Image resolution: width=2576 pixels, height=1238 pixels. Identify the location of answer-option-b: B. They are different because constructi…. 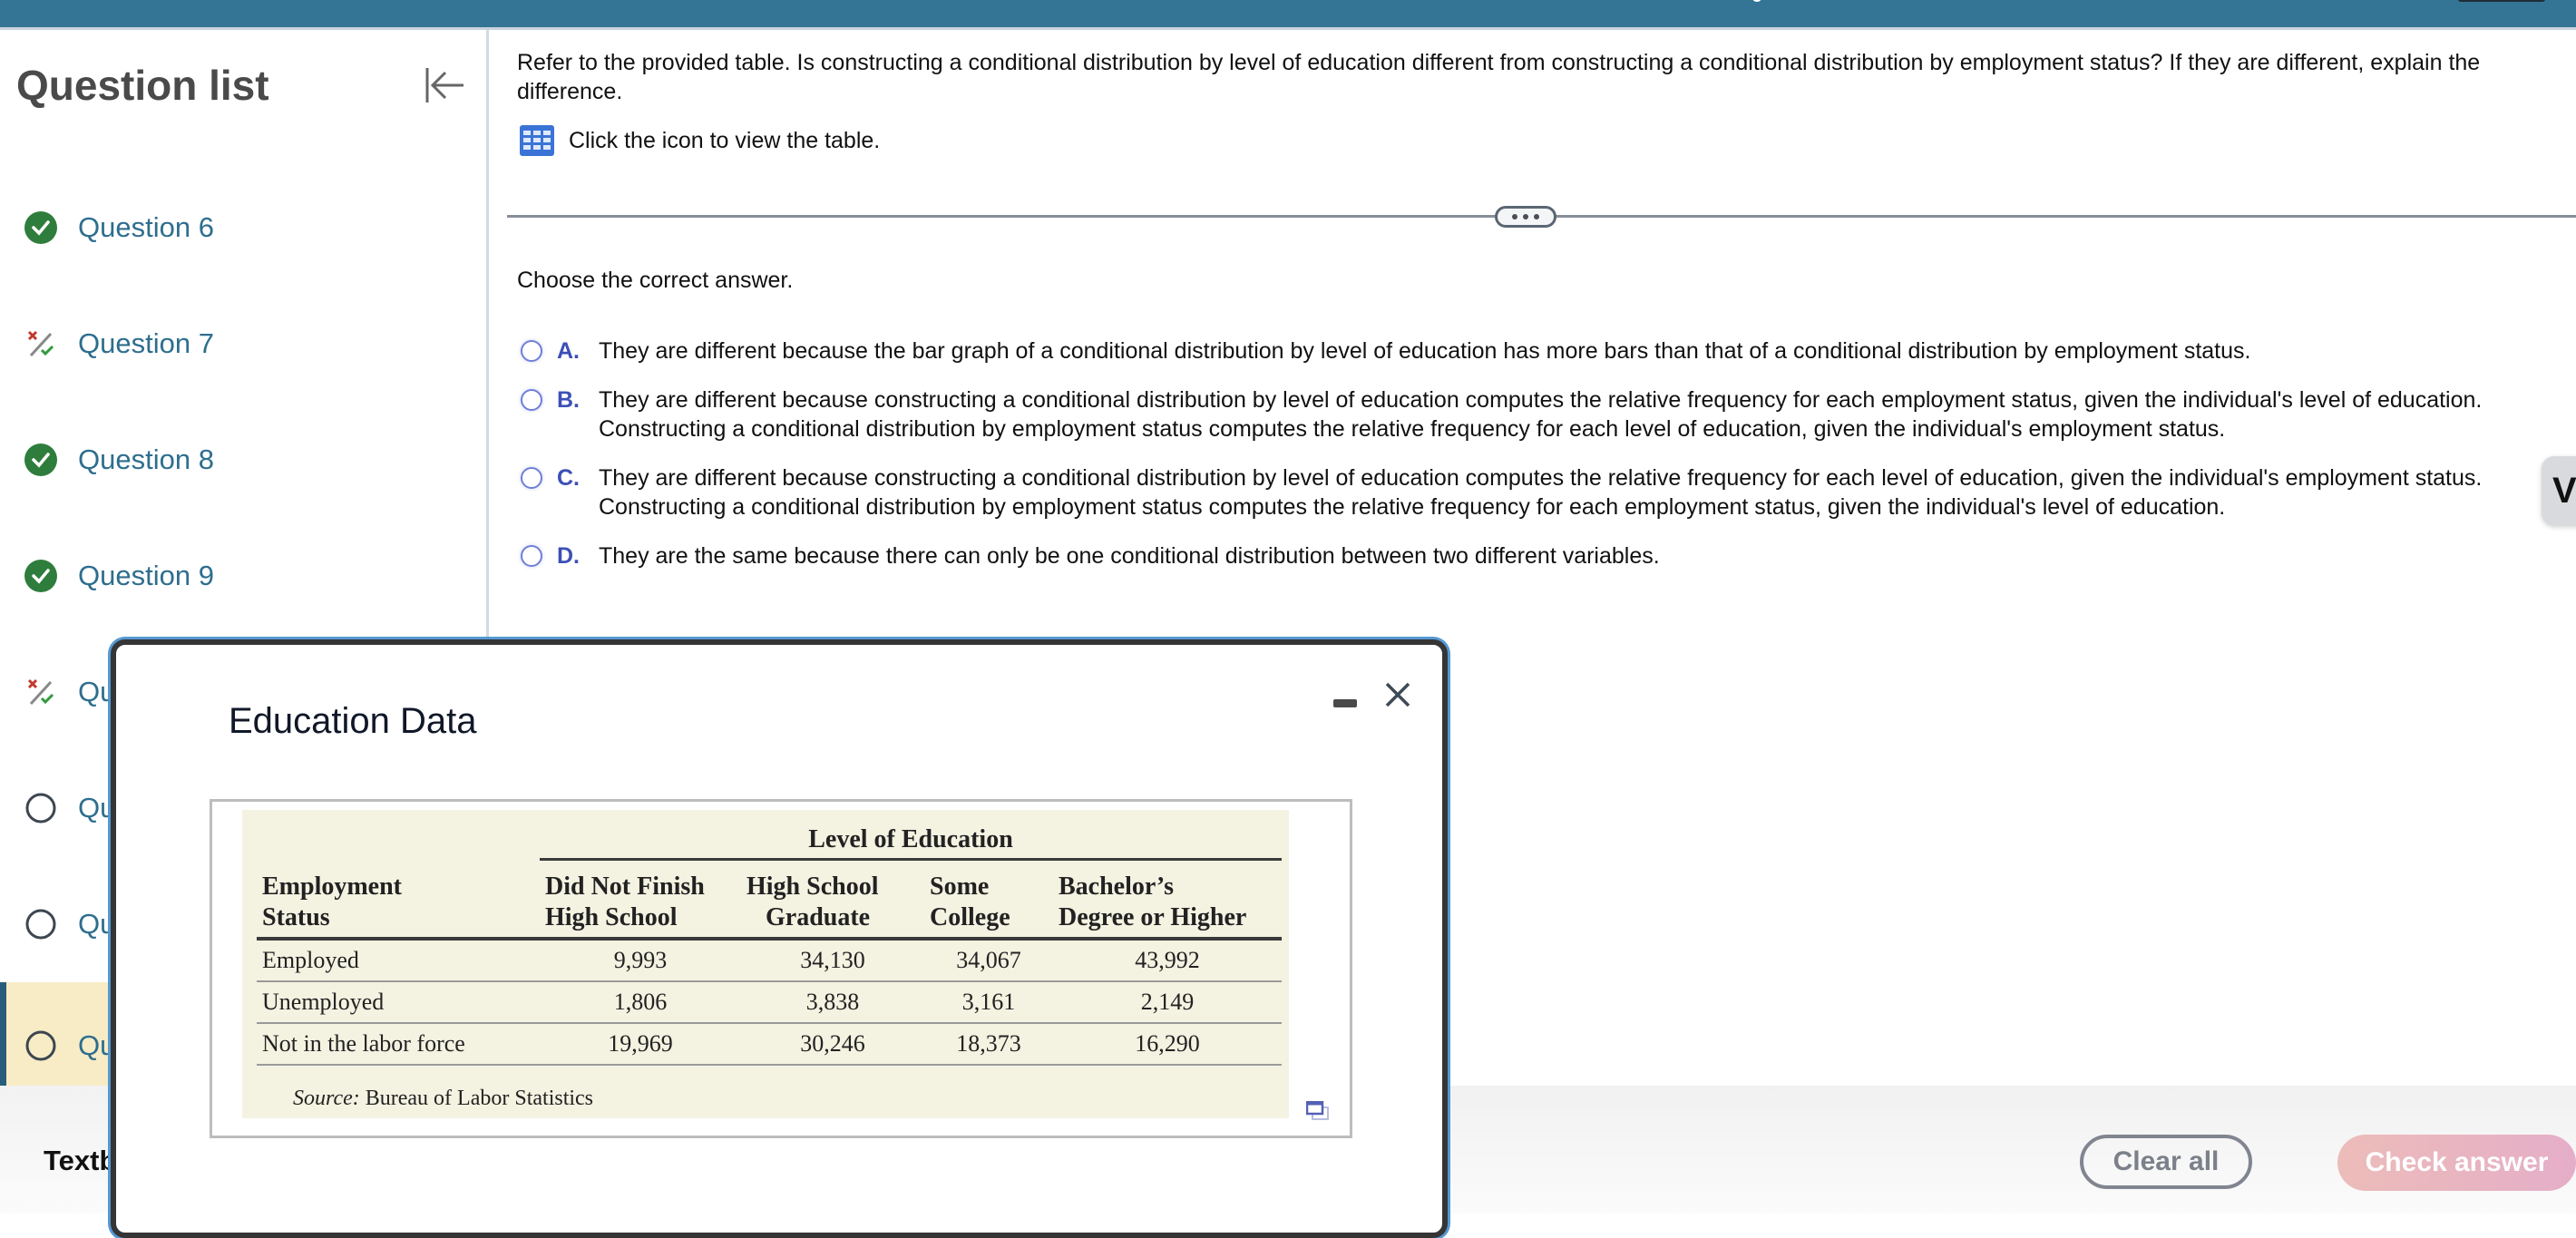
(1548, 415).